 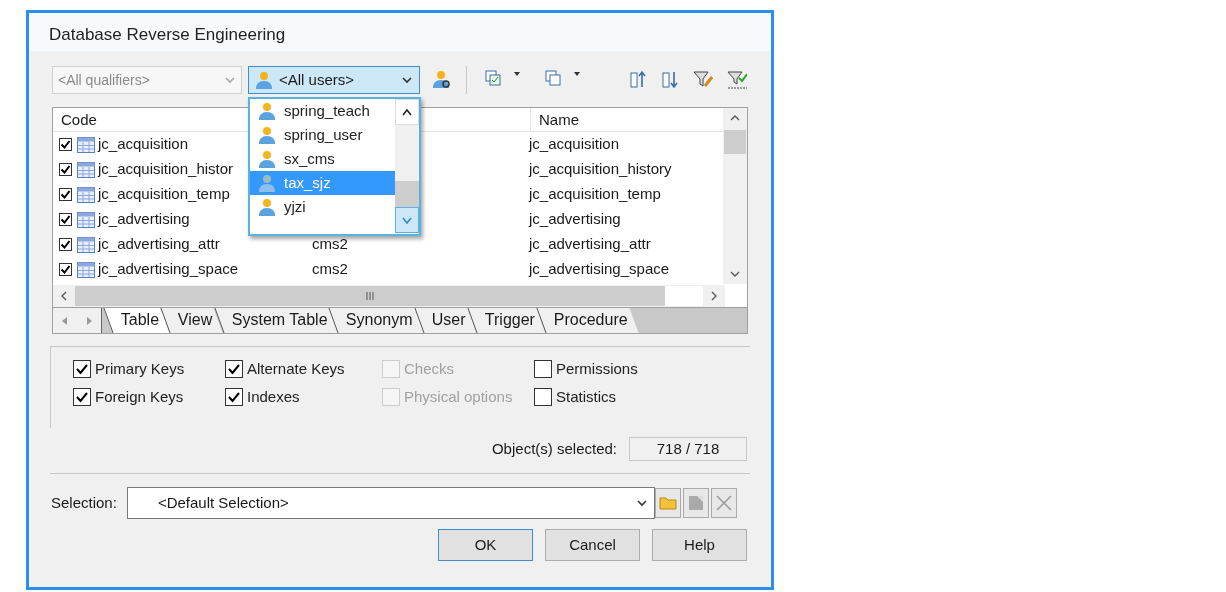 I want to click on table-cell-text: jc_acquisition_temp, so click(x=594, y=194).